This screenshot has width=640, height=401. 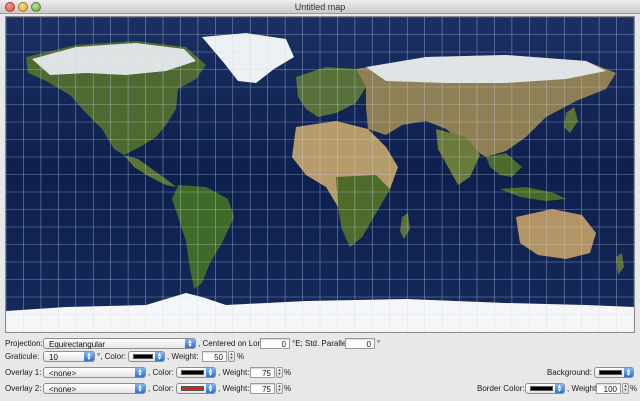 I want to click on graticule-label: Graticule:, so click(x=22, y=356).